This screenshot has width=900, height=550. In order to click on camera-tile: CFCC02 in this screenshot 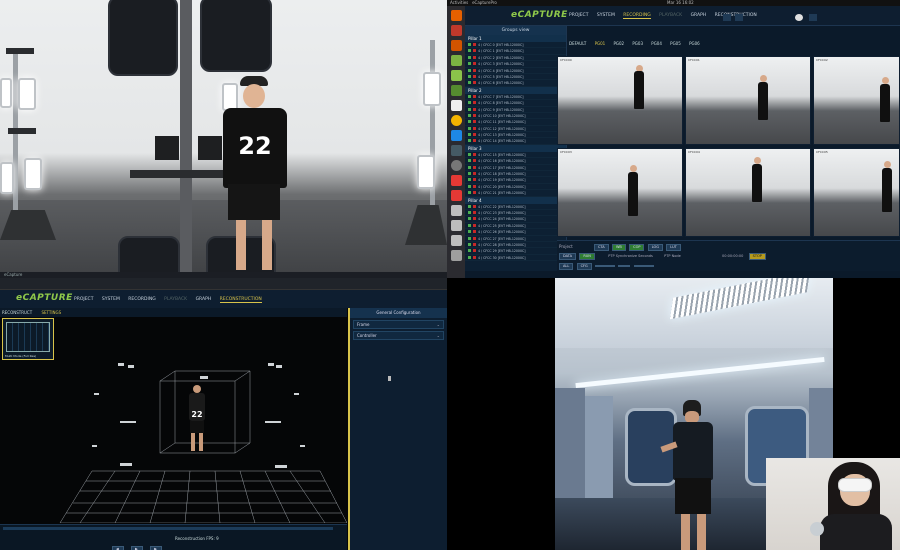, I will do `click(856, 100)`.